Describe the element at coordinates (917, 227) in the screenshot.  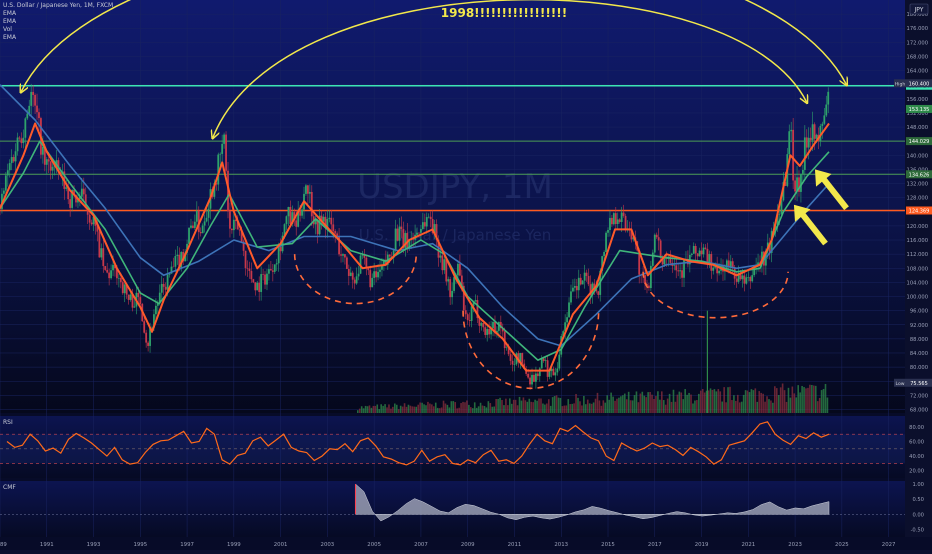
I see `y-tick-label: 120.000` at that location.